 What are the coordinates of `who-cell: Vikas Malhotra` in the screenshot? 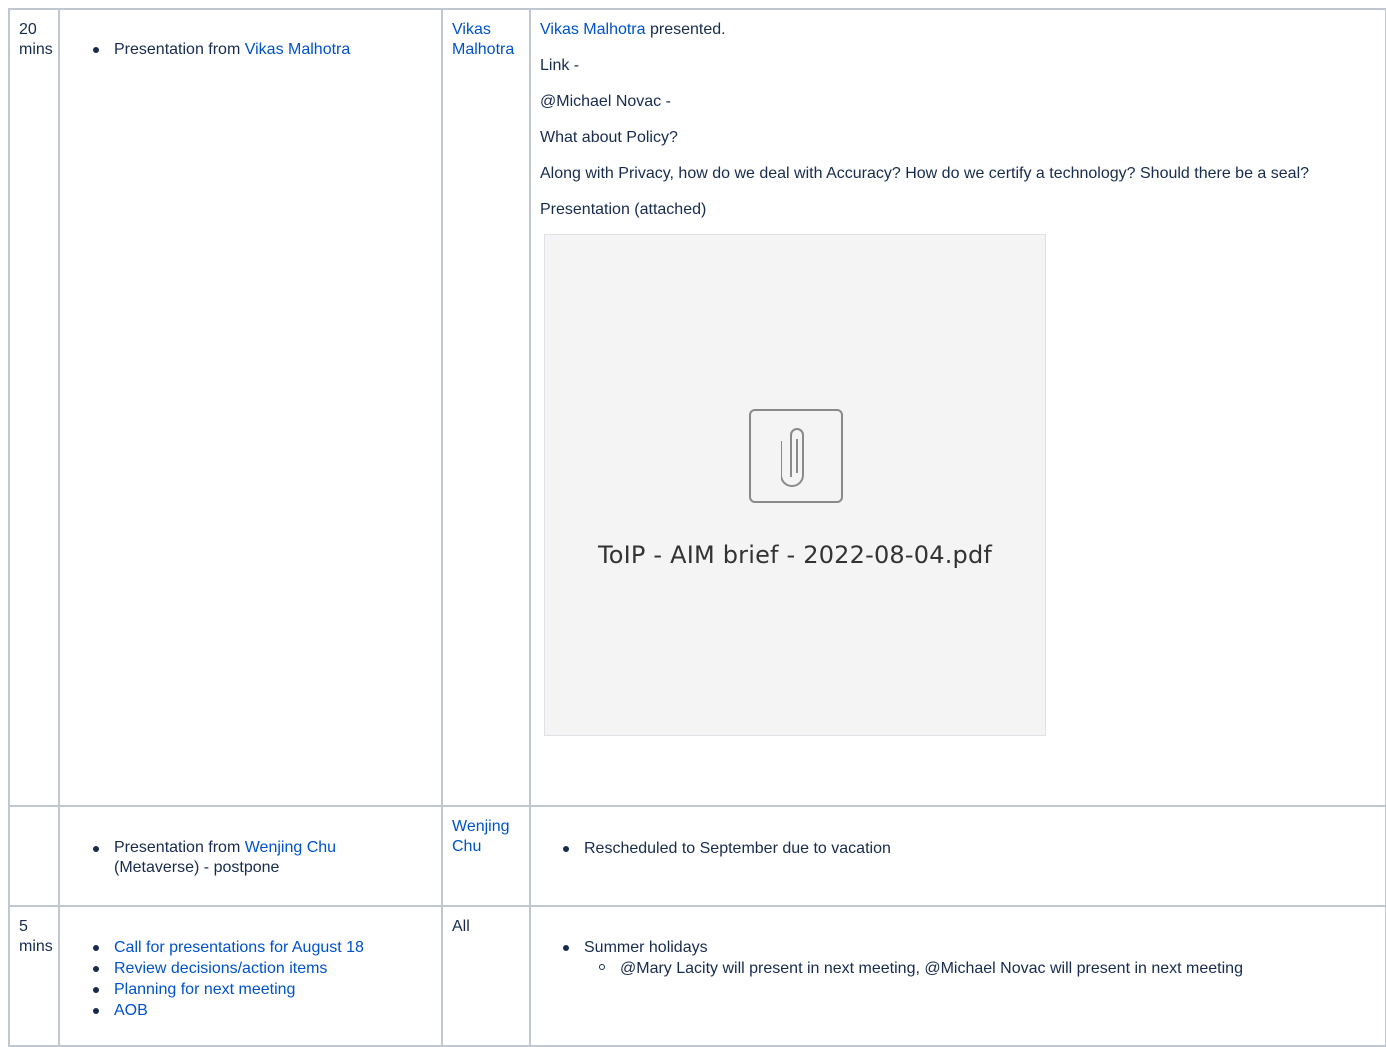 It's located at (486, 407).